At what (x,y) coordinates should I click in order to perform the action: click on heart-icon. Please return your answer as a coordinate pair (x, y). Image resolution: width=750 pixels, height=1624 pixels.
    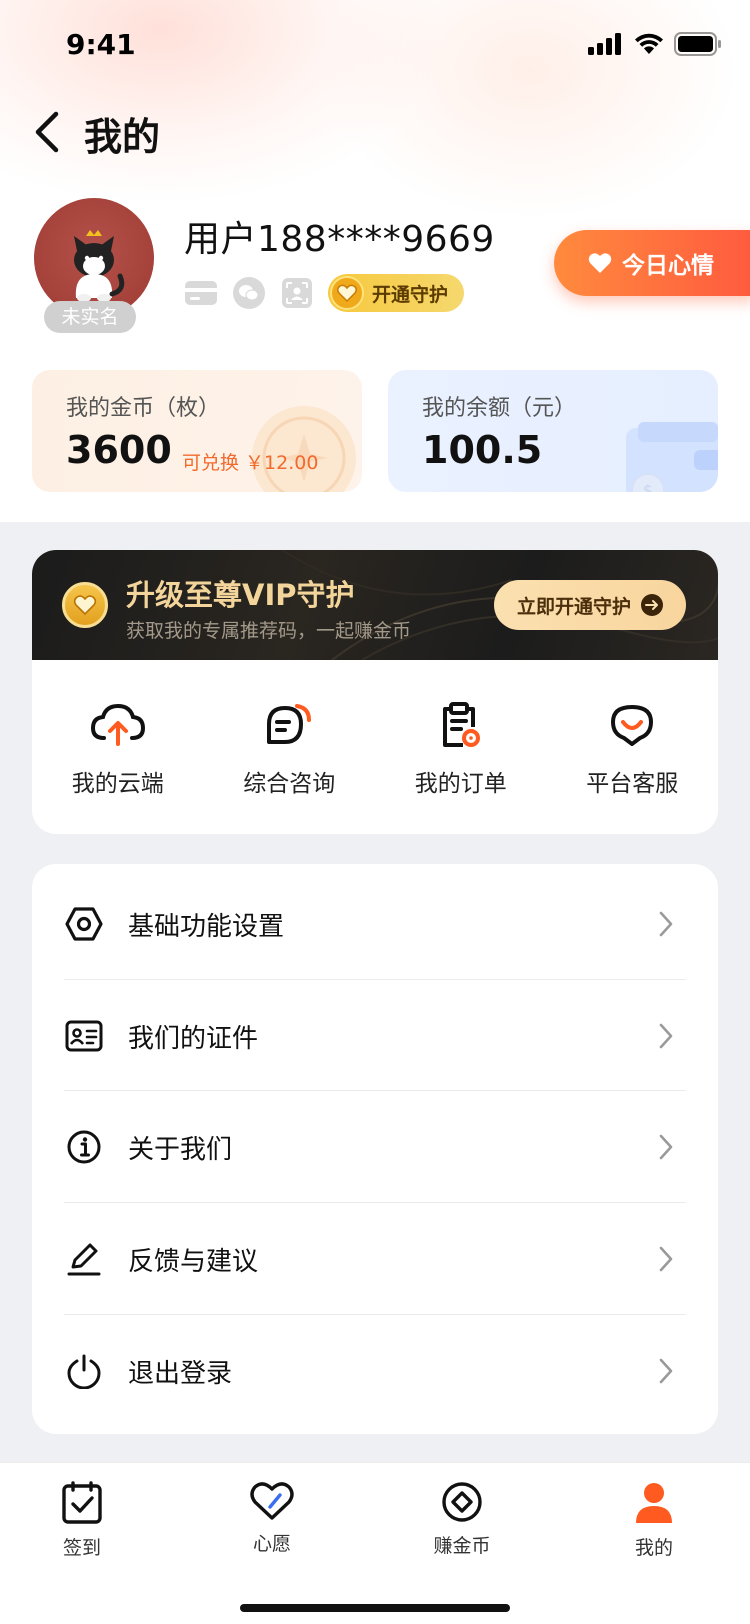
    Looking at the image, I should click on (600, 263).